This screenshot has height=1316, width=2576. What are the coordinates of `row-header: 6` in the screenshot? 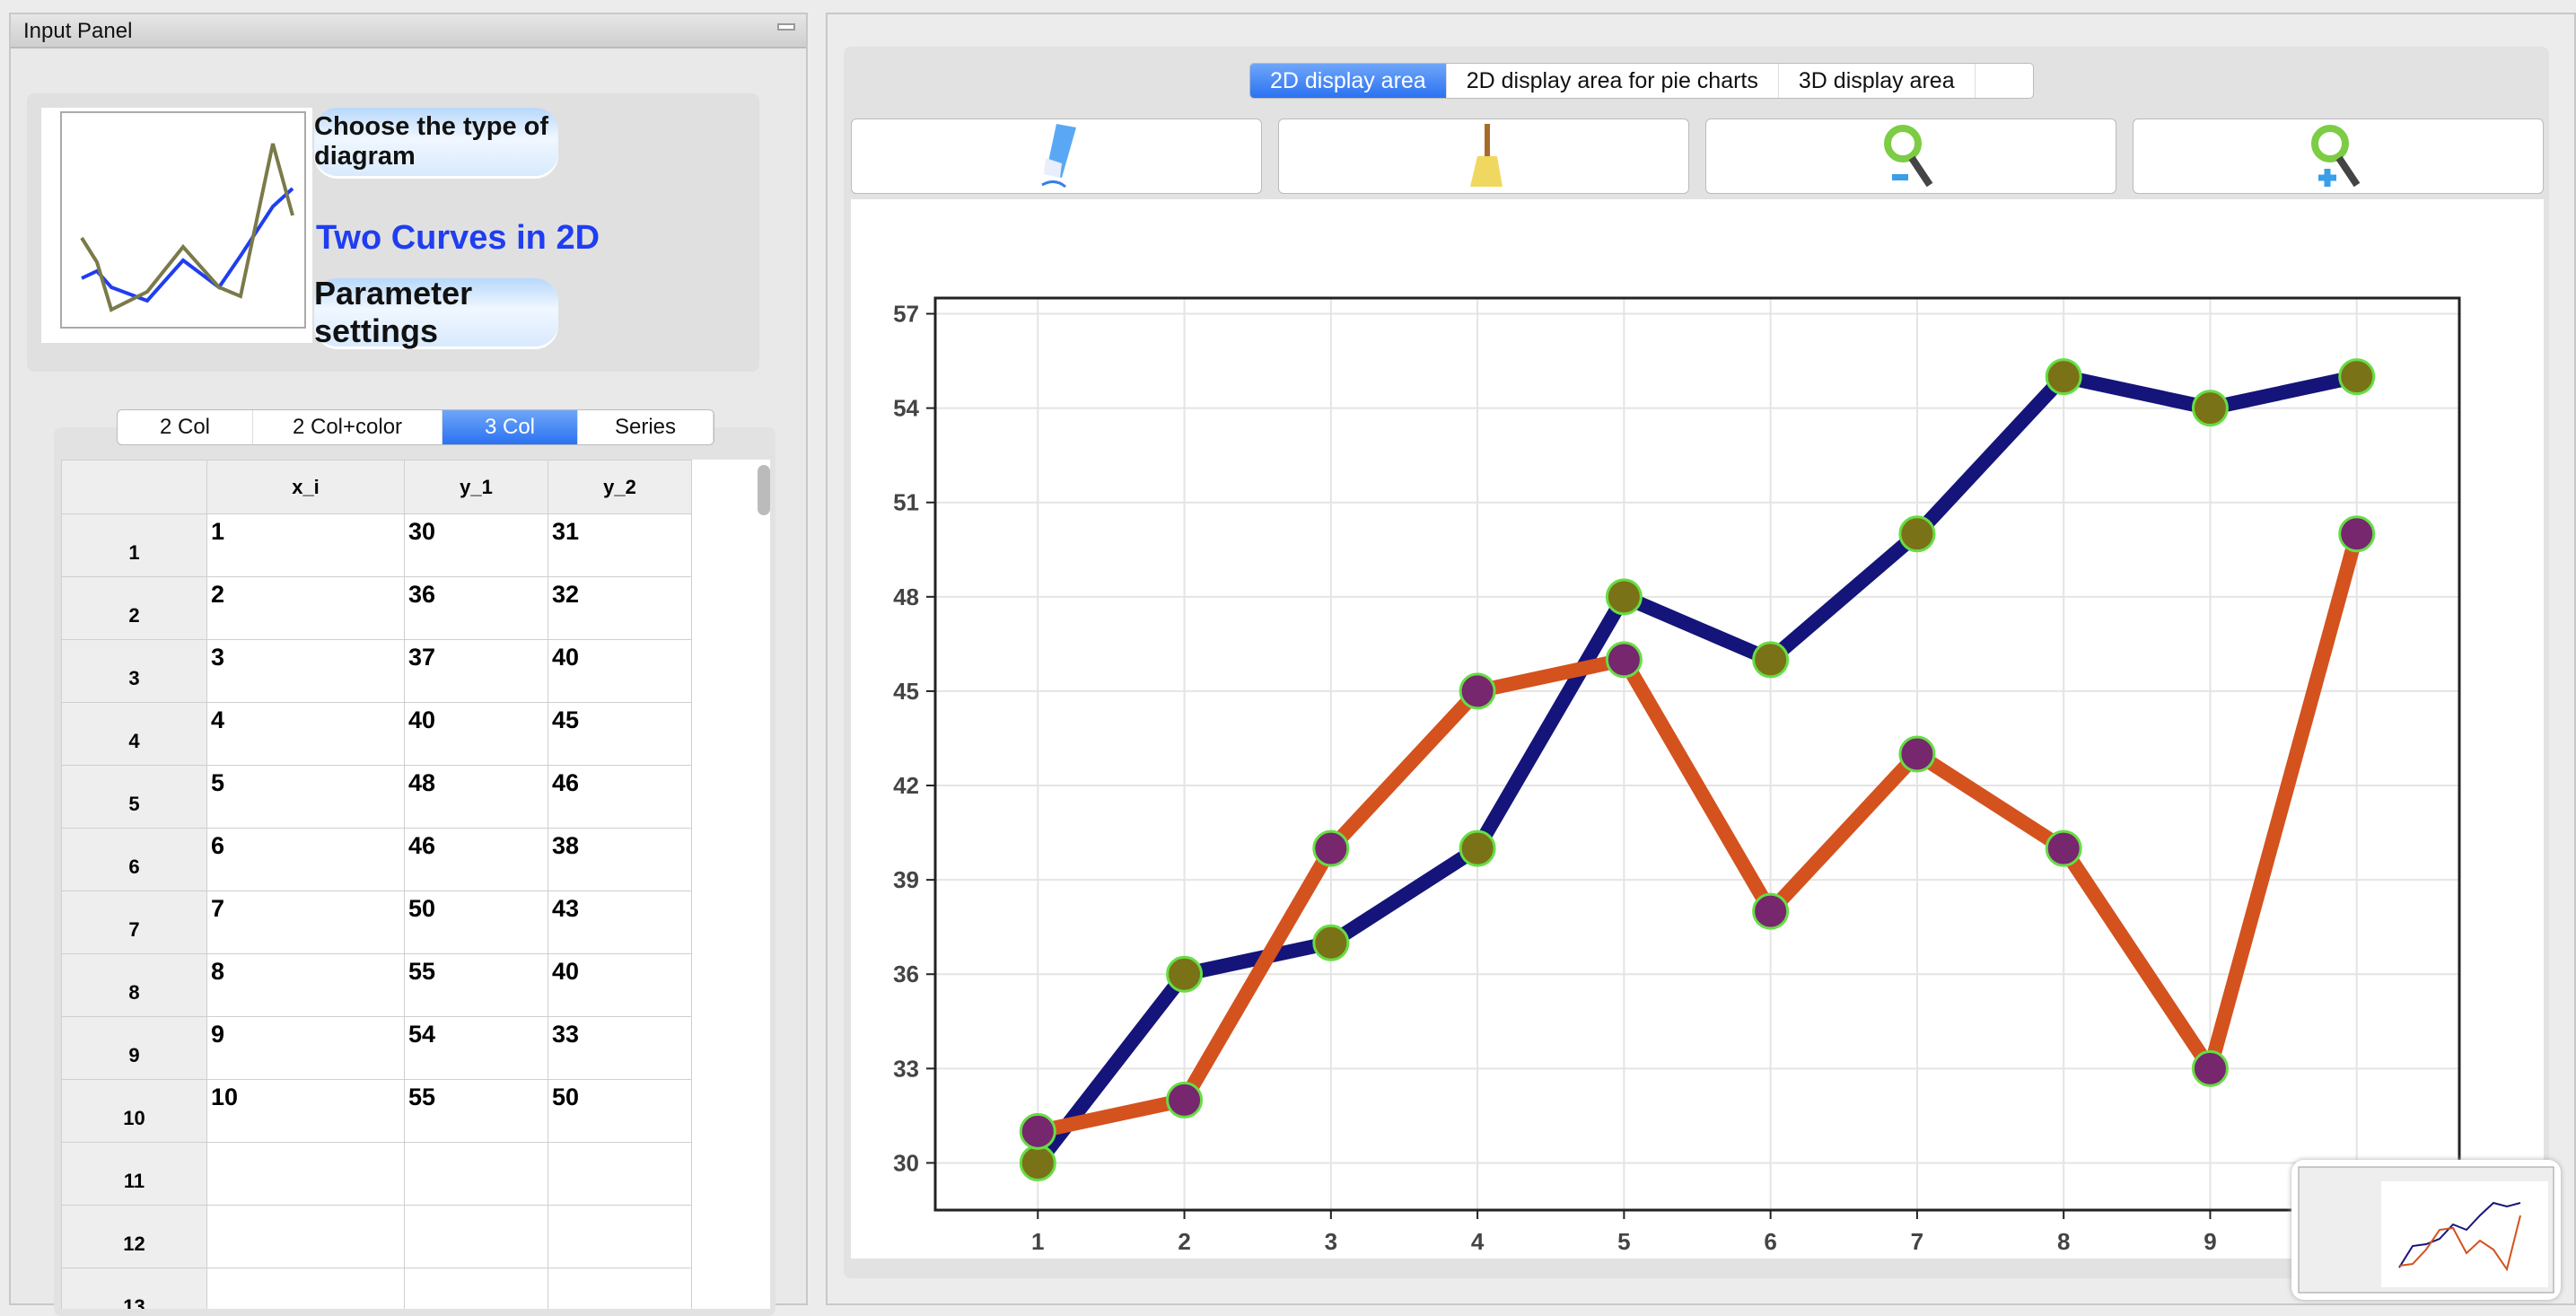 It's located at (134, 859).